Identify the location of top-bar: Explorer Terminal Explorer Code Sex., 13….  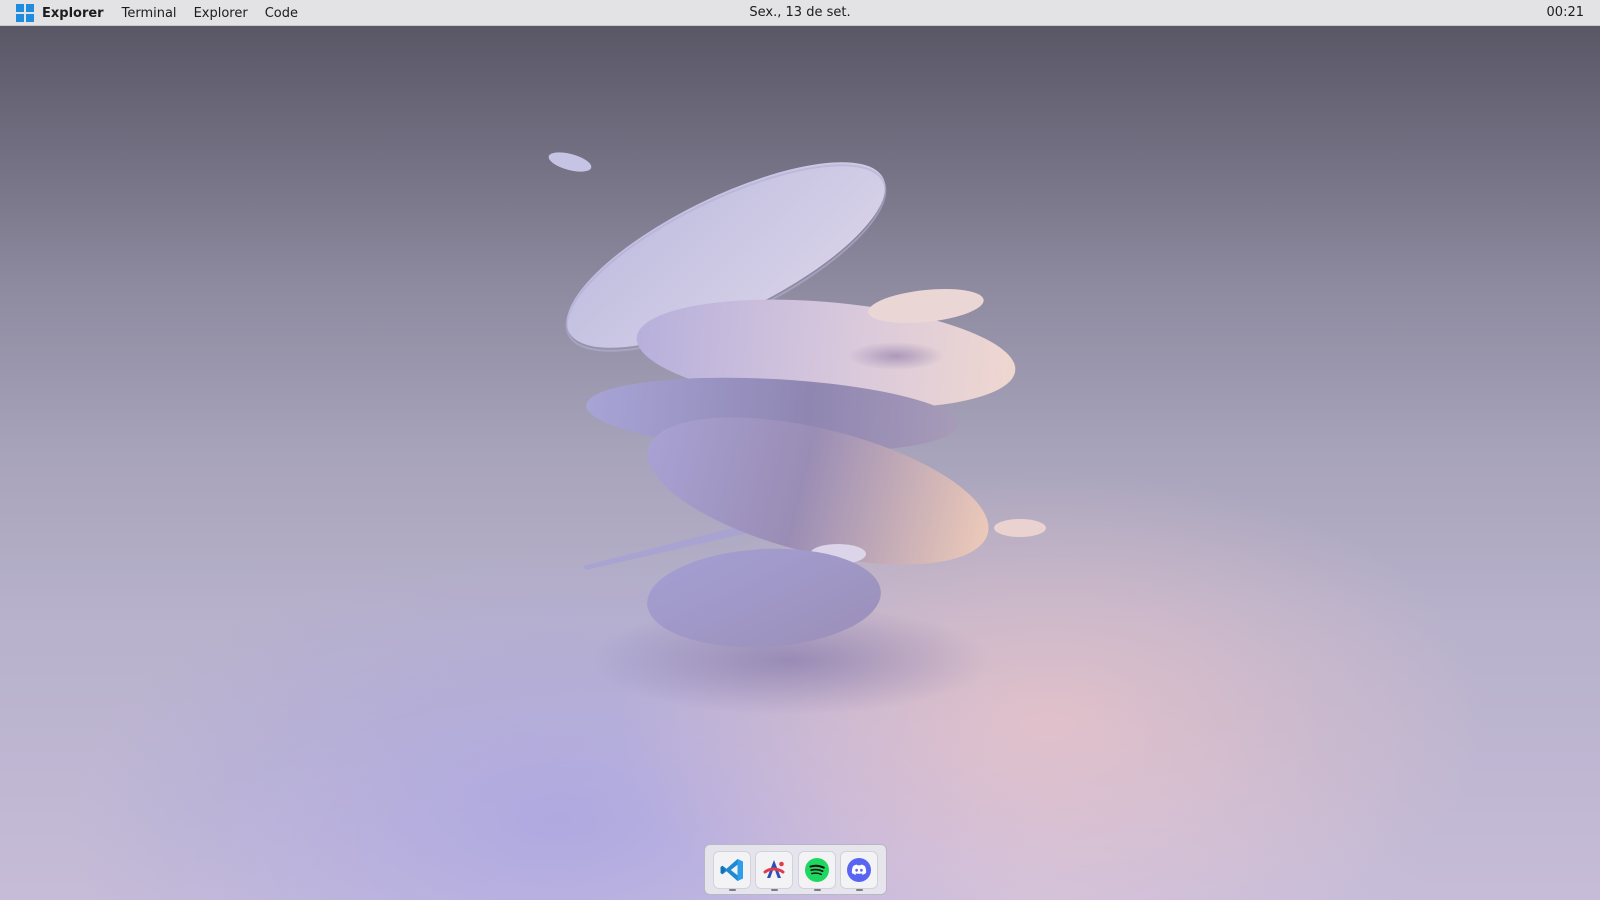
(800, 13).